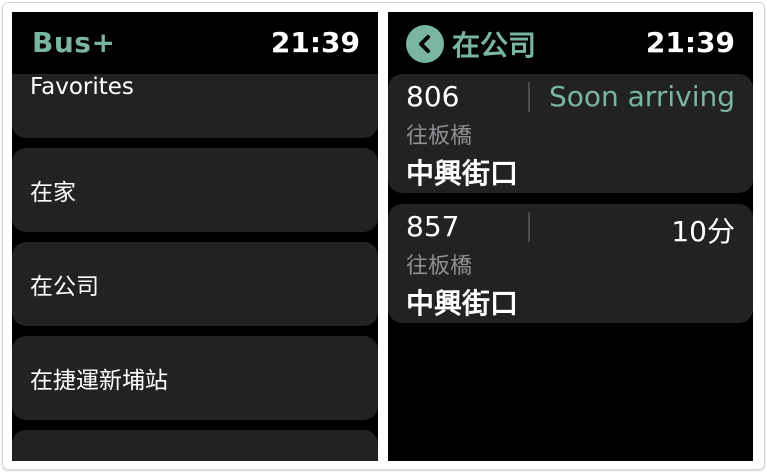 The height and width of the screenshot is (472, 767). What do you see at coordinates (99, 381) in the screenshot?
I see `favorite-item-label: 在捷運新埔站` at bounding box center [99, 381].